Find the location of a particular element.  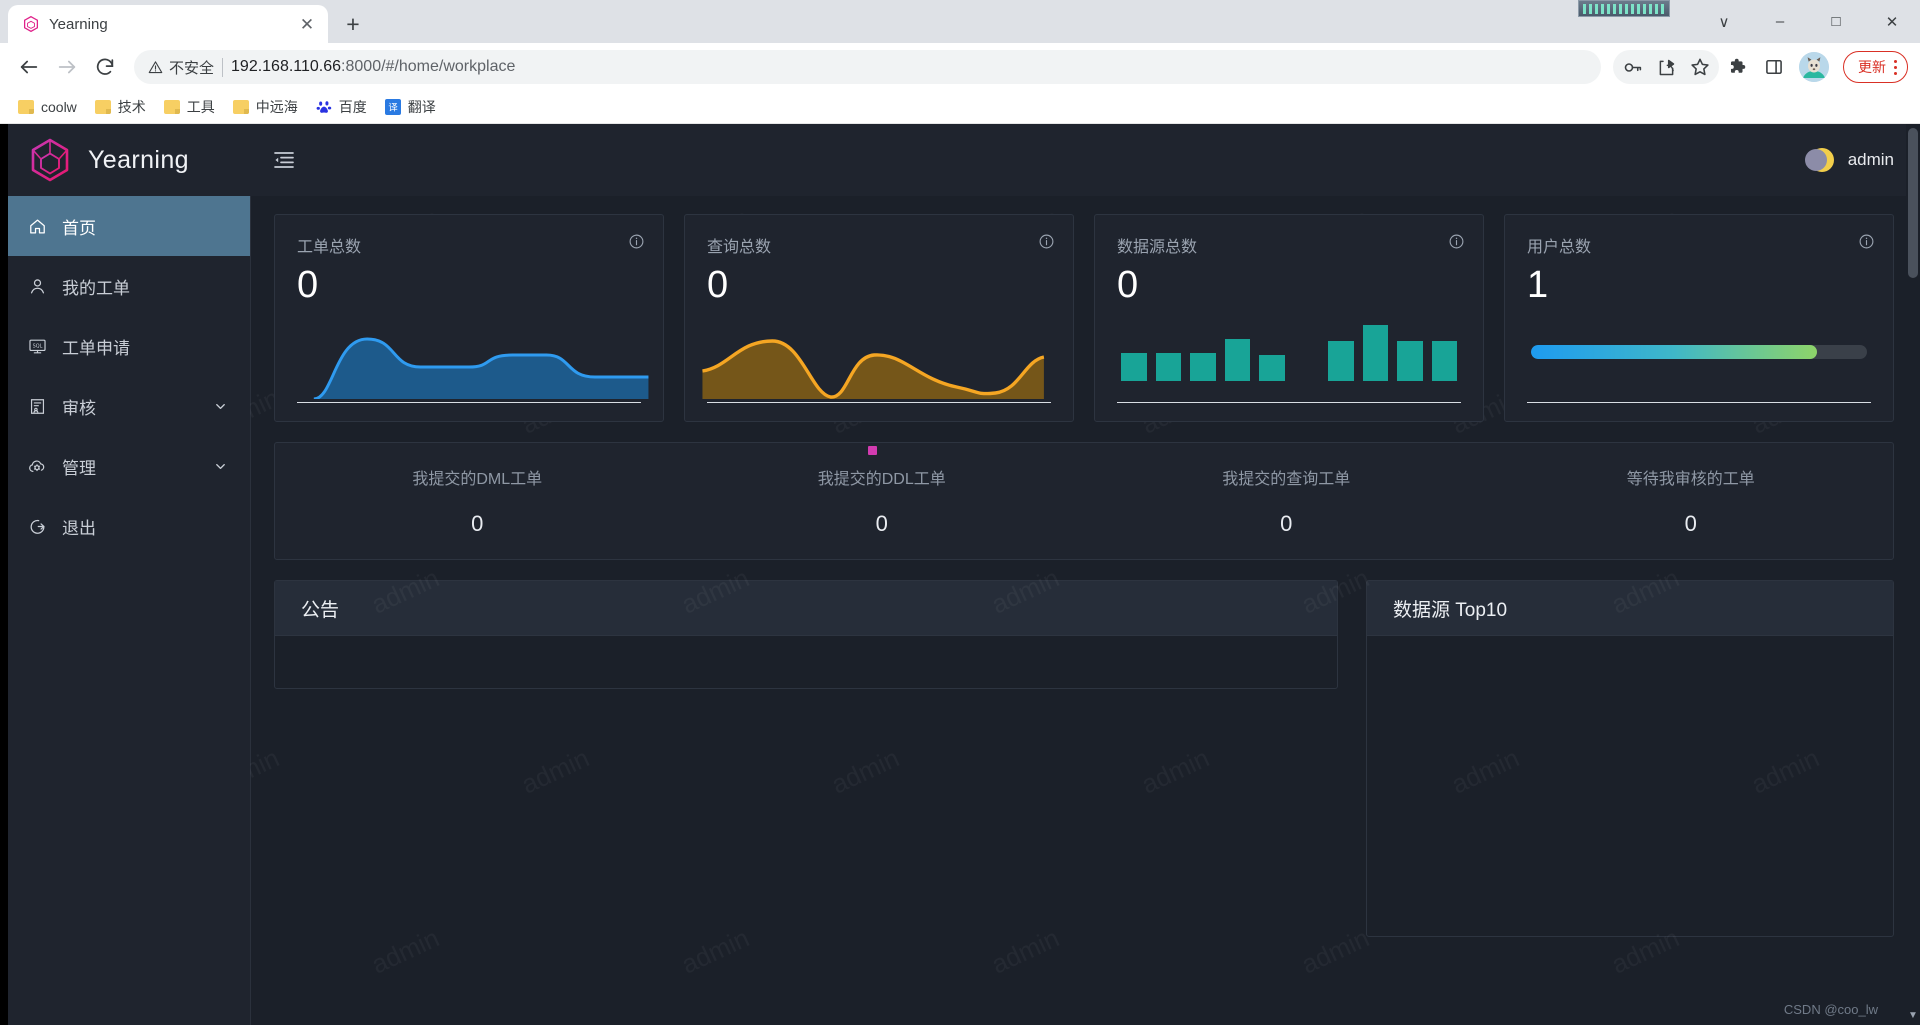

update-button: 更新 is located at coordinates (1875, 67).